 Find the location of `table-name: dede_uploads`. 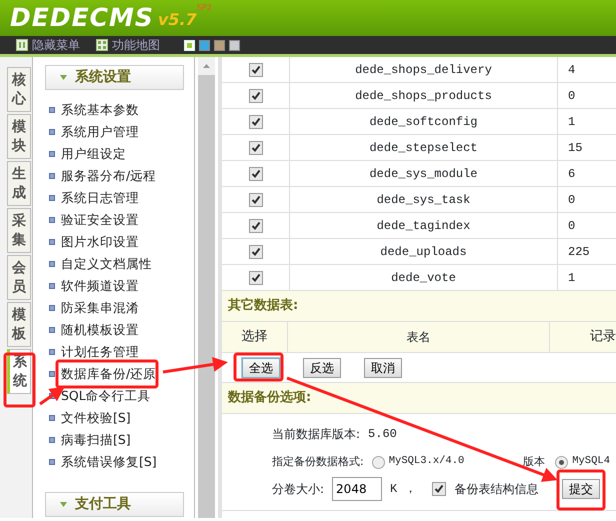

table-name: dede_uploads is located at coordinates (423, 252).